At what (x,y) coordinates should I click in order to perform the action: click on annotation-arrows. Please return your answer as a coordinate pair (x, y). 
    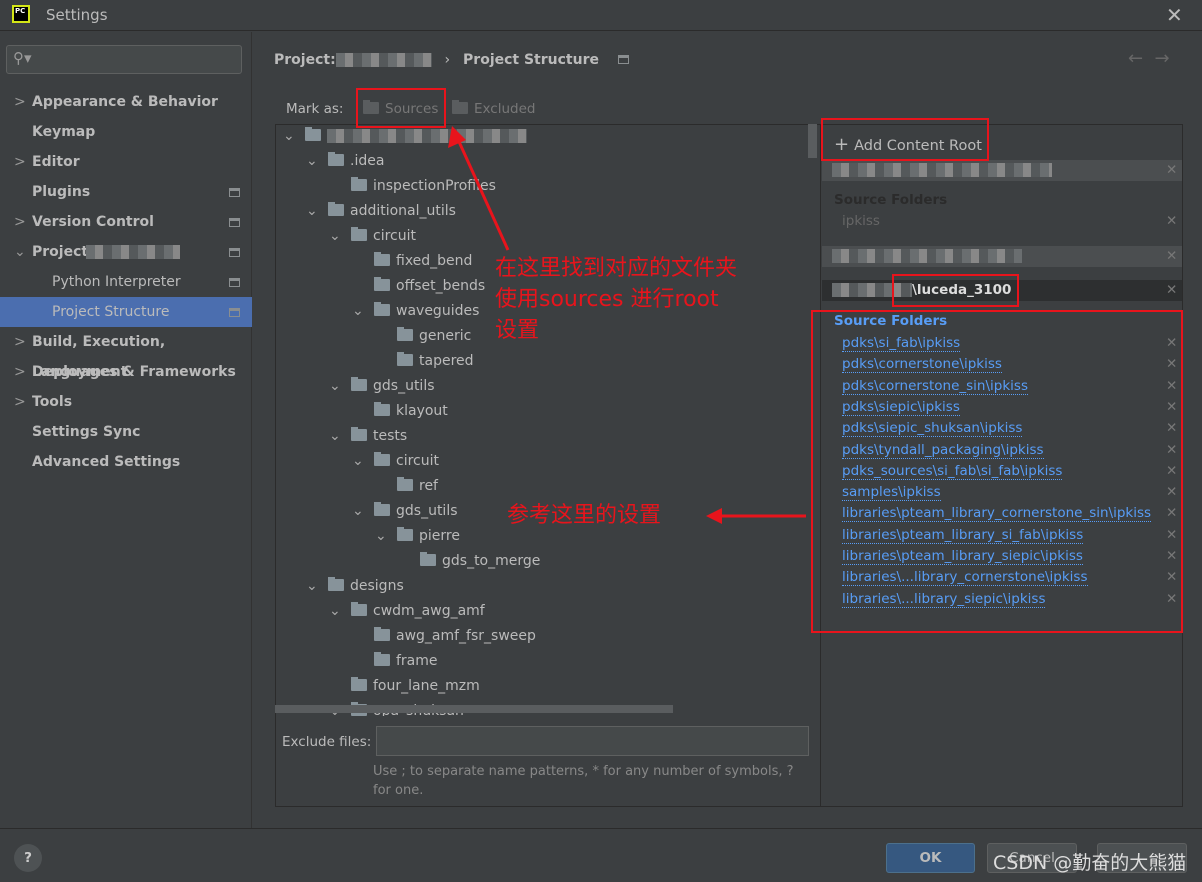
    Looking at the image, I should click on (627, 325).